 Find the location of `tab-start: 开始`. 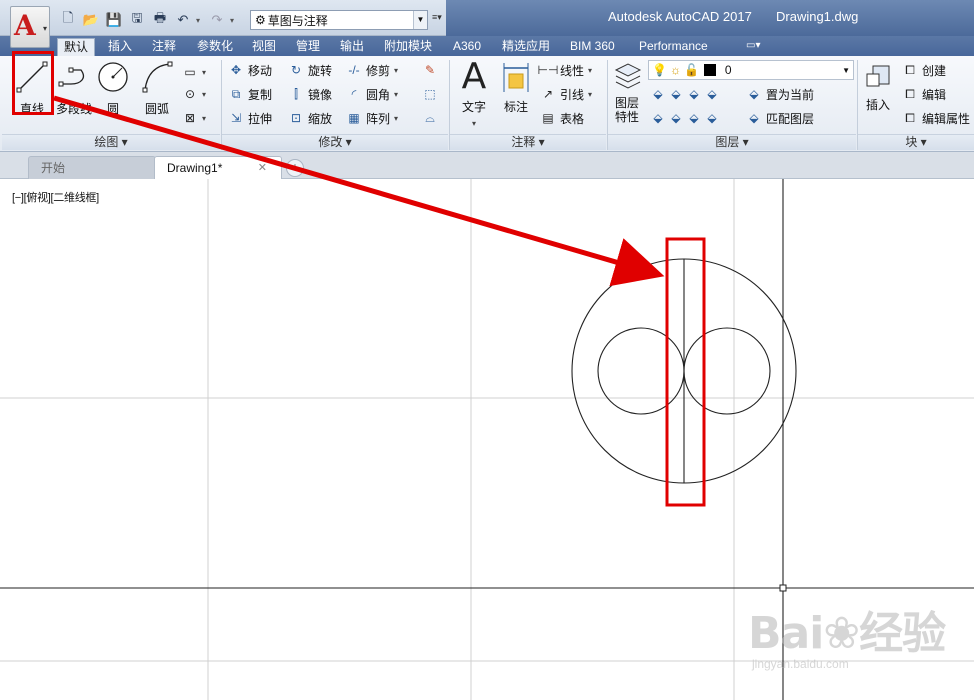

tab-start: 开始 is located at coordinates (92, 167).